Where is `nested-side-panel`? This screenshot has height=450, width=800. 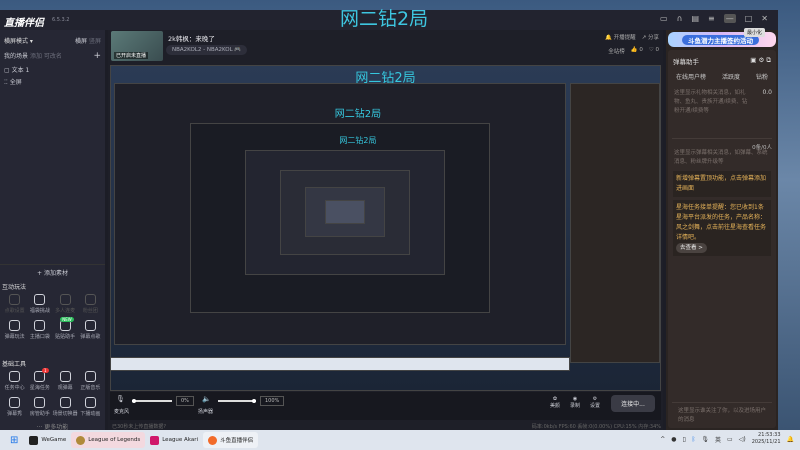 nested-side-panel is located at coordinates (615, 223).